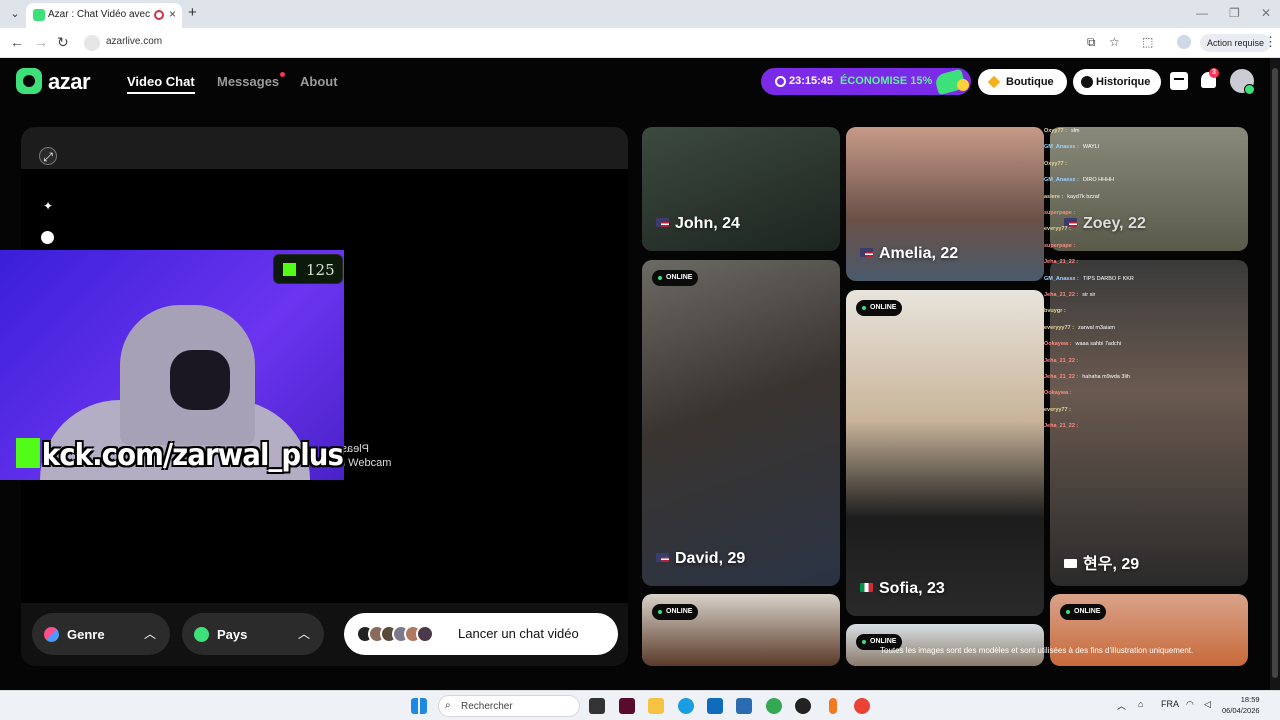 This screenshot has width=1280, height=720. Describe the element at coordinates (200, 380) in the screenshot. I see `streamer-mask` at that location.